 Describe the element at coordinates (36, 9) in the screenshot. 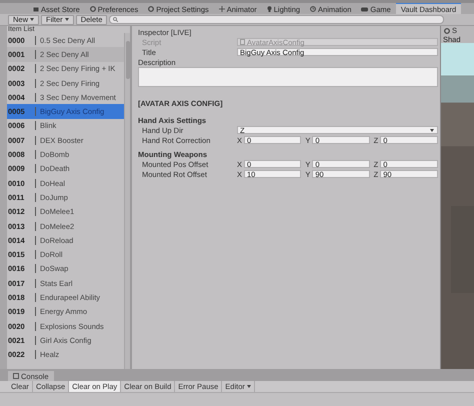

I see `bag-icon` at that location.